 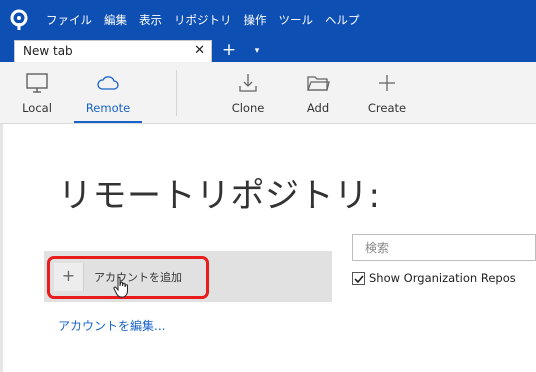 I want to click on cloud-icon, so click(x=108, y=83).